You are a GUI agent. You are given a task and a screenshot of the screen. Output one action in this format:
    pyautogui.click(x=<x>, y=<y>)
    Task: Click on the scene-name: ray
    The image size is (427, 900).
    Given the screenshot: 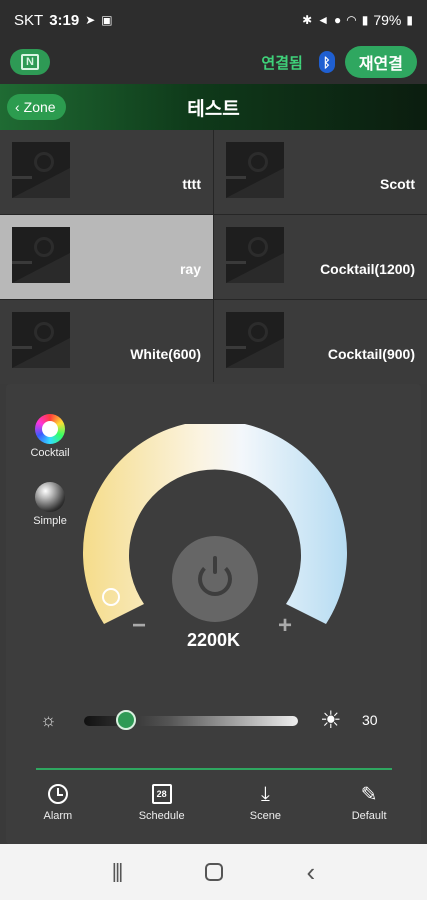 What is the action you would take?
    pyautogui.click(x=190, y=269)
    